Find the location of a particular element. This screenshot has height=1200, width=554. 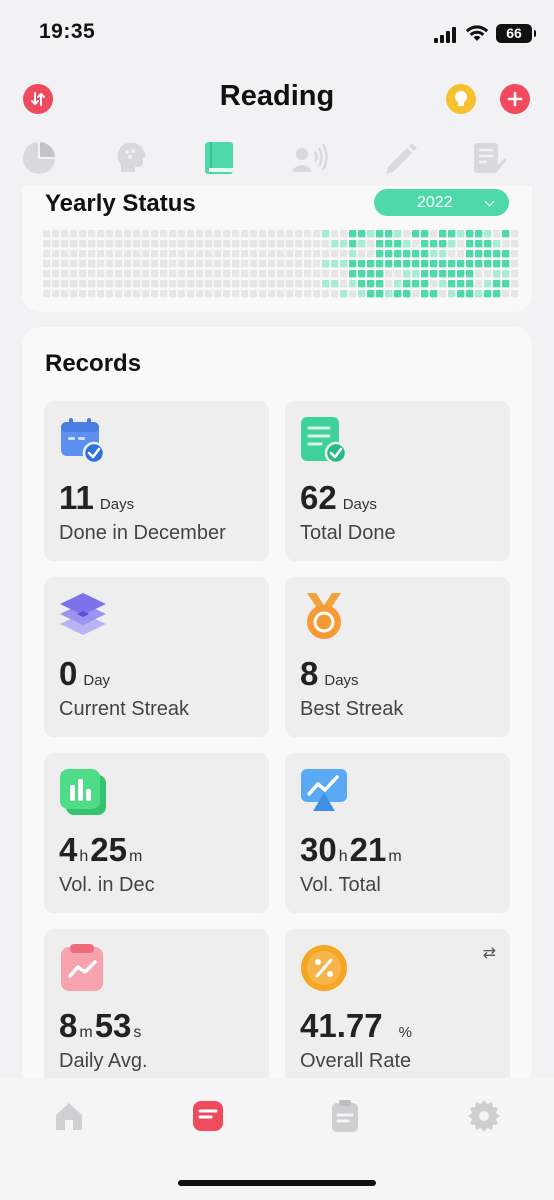

nav-settings is located at coordinates (484, 1116).